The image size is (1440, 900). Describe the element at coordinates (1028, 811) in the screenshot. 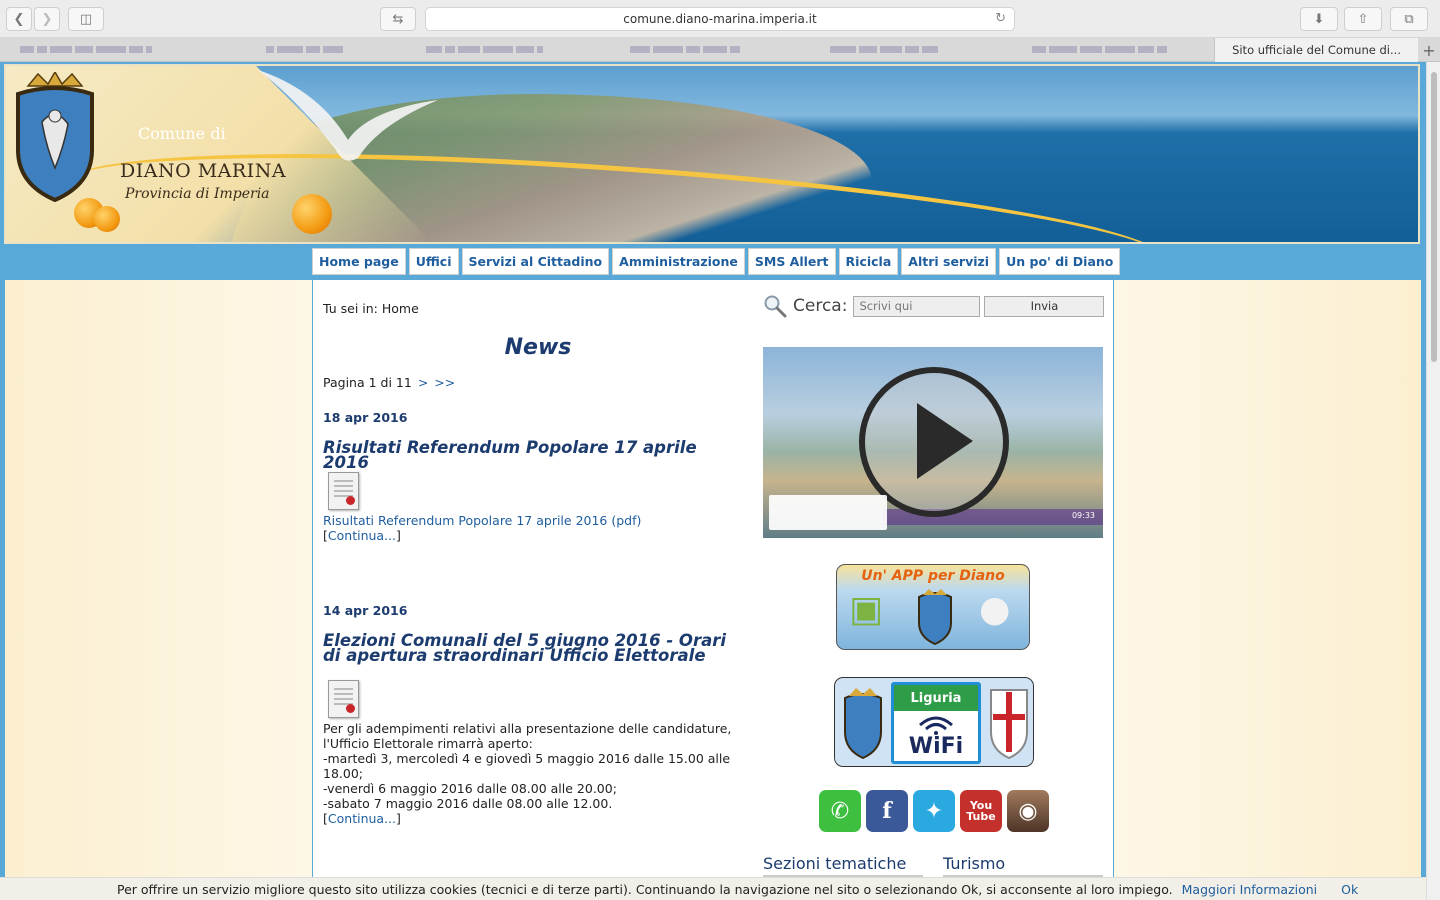

I see `instagram-icon: ◉` at that location.